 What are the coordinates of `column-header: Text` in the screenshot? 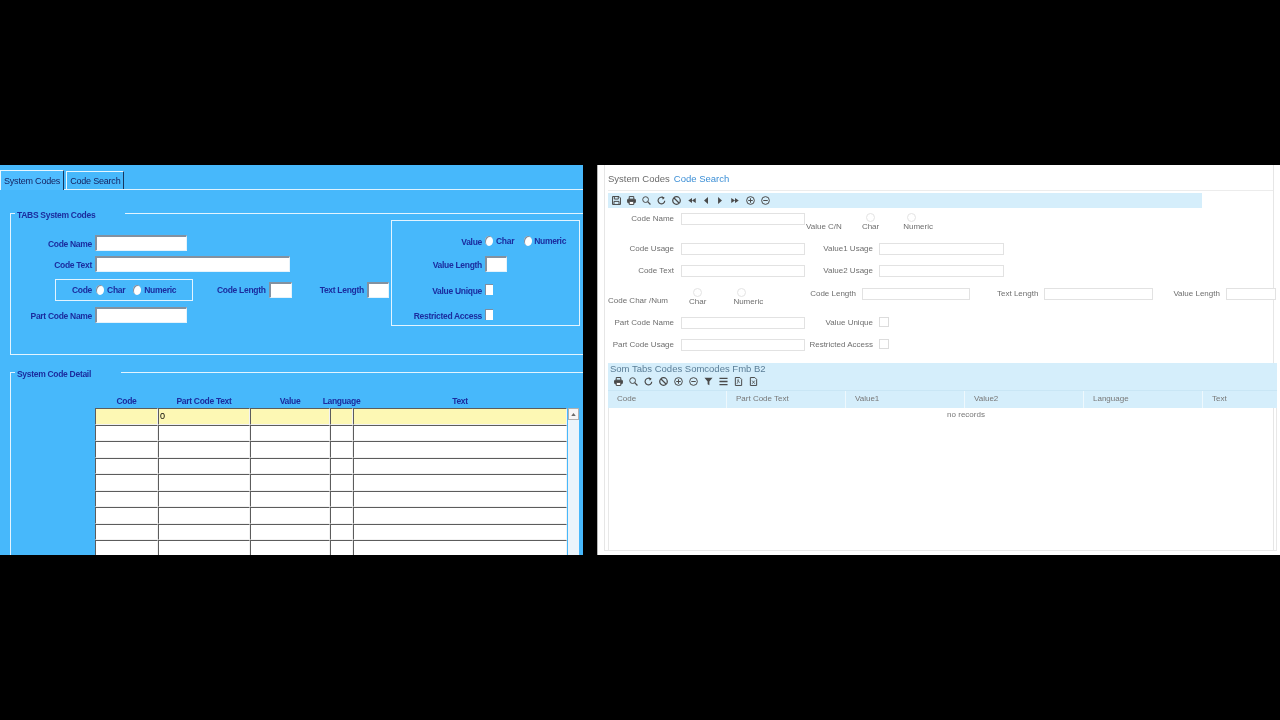 It's located at (1240, 399).